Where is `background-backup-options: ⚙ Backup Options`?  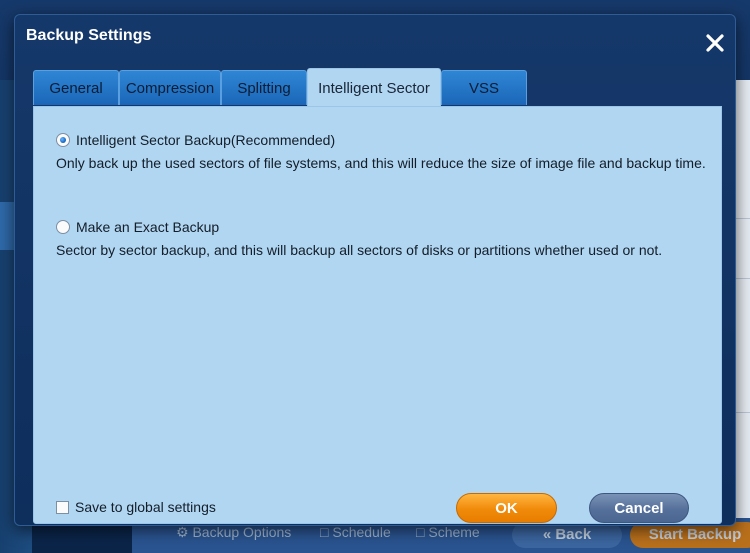
background-backup-options: ⚙ Backup Options is located at coordinates (233, 532).